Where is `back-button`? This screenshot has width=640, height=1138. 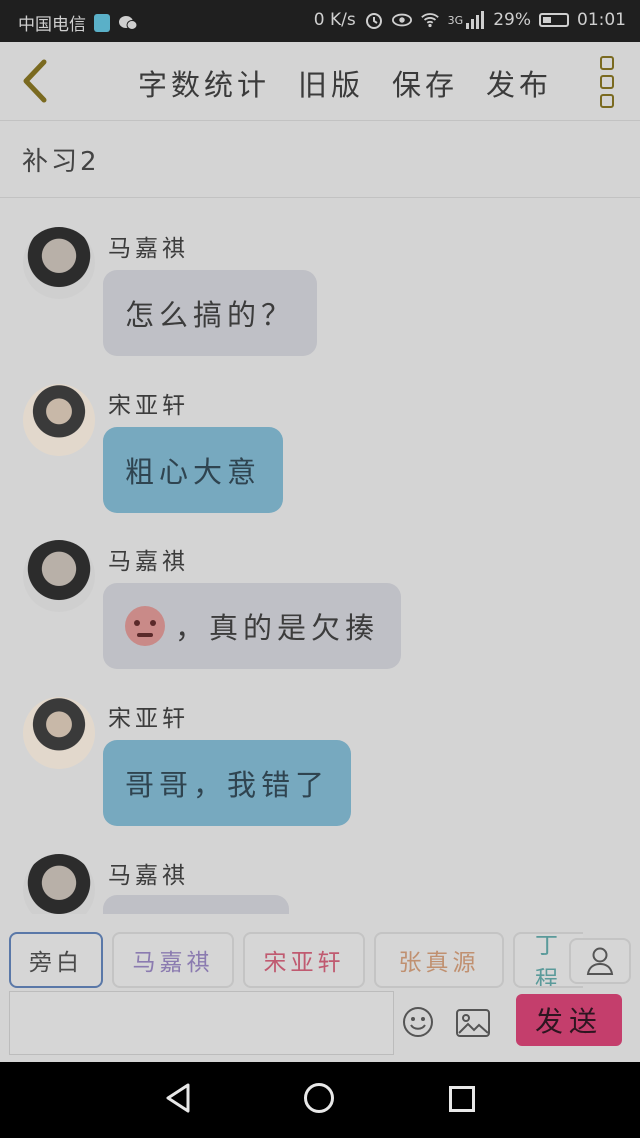
back-button is located at coordinates (36, 81).